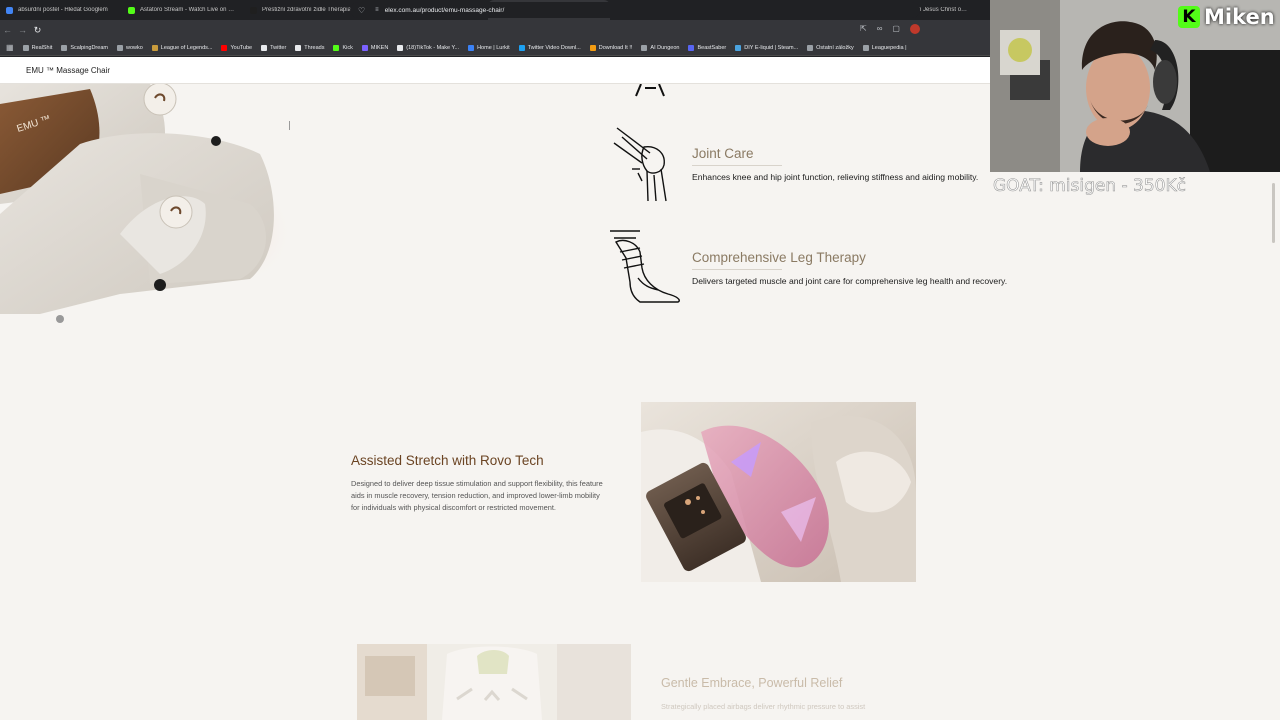 Image resolution: width=1280 pixels, height=720 pixels. I want to click on bookmark-label: YouTube, so click(241, 47).